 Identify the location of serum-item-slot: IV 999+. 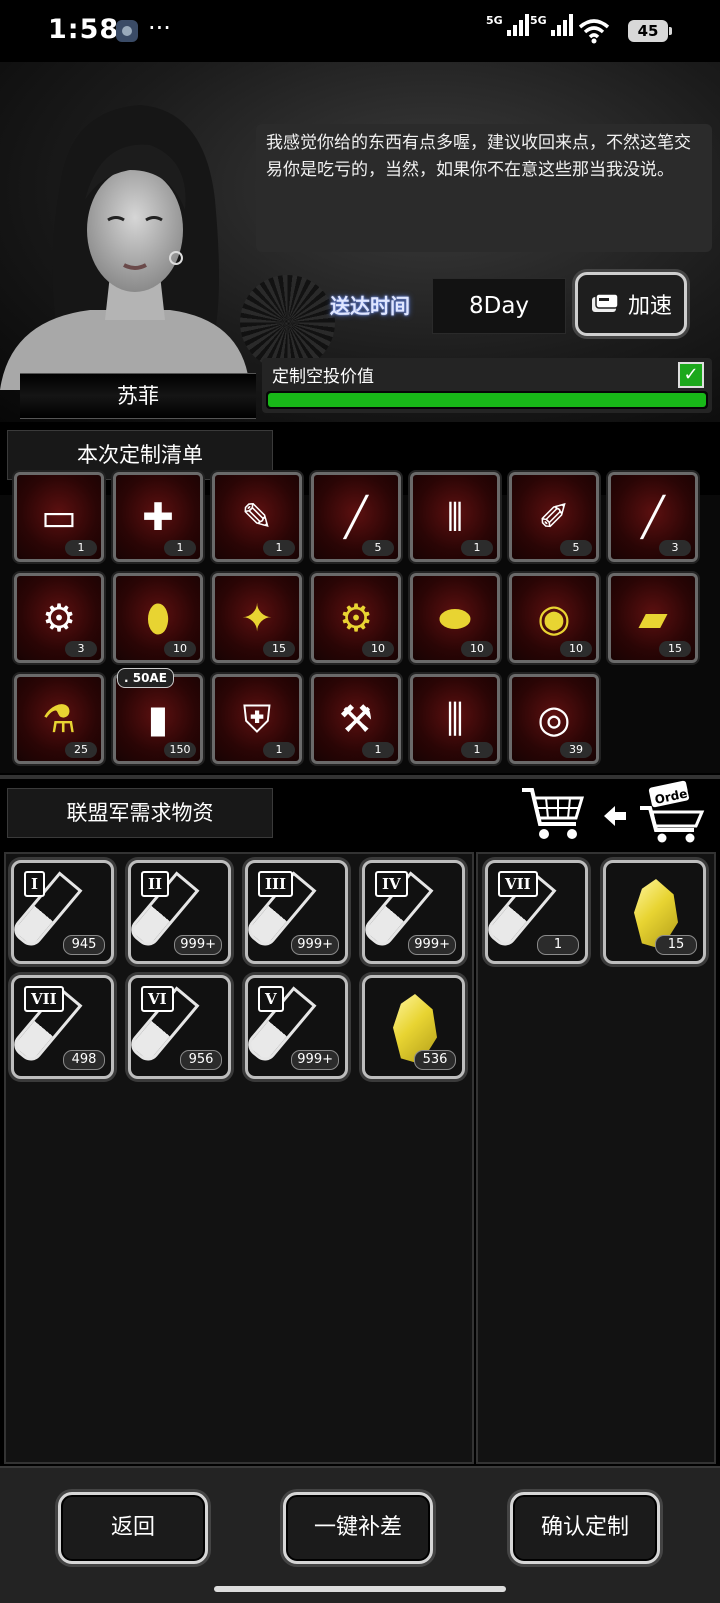
(413, 912).